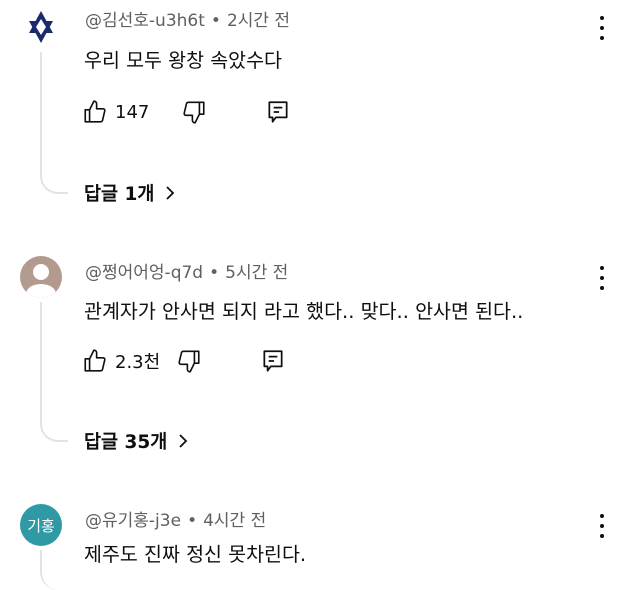  I want to click on comment-time: 5시간 전, so click(257, 273).